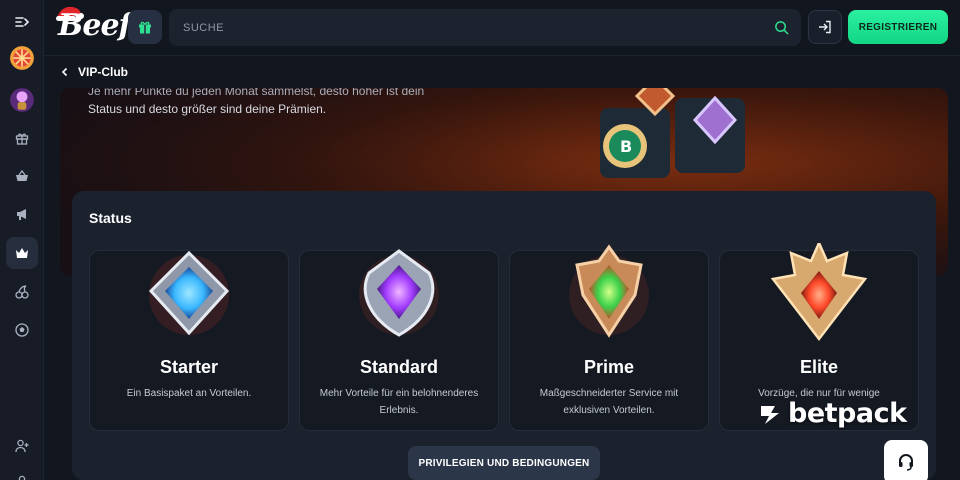  I want to click on gift-button, so click(145, 27).